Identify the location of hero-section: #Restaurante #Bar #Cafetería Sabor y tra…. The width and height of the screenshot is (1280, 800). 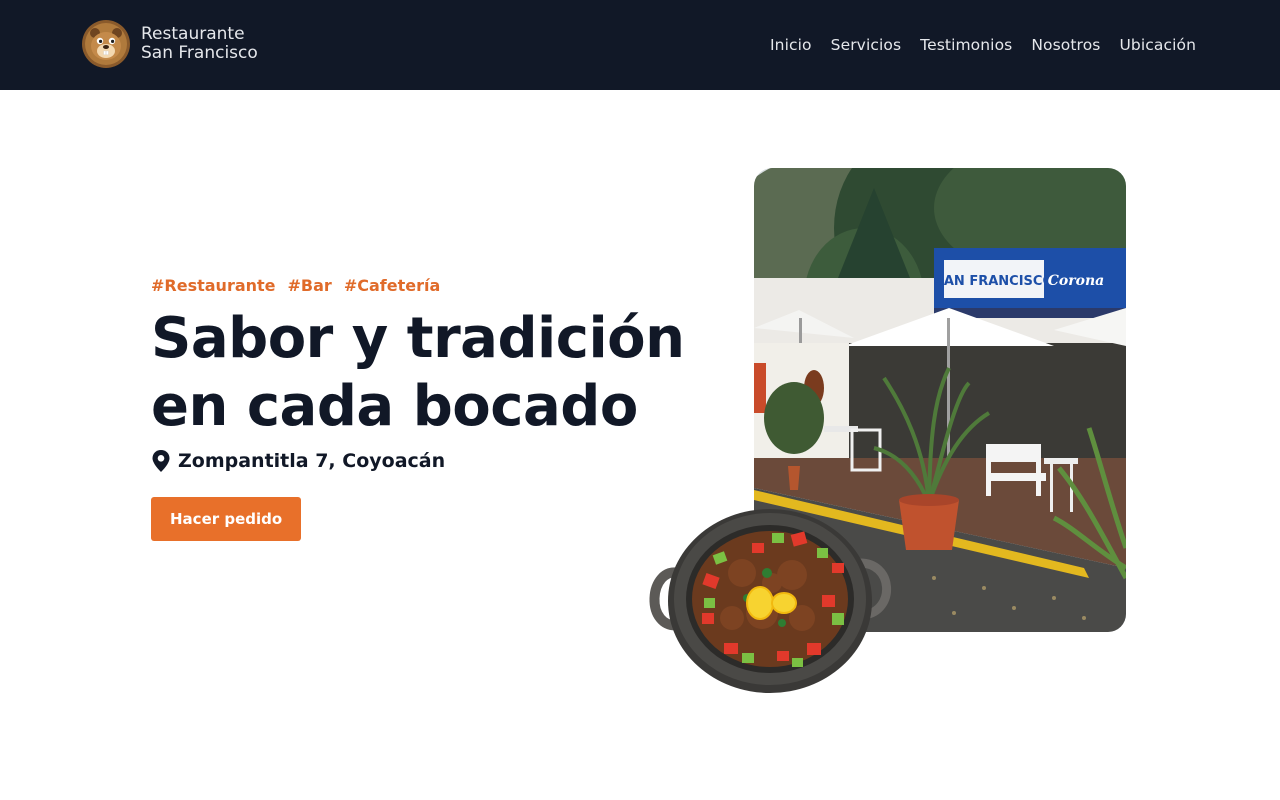
(431, 408).